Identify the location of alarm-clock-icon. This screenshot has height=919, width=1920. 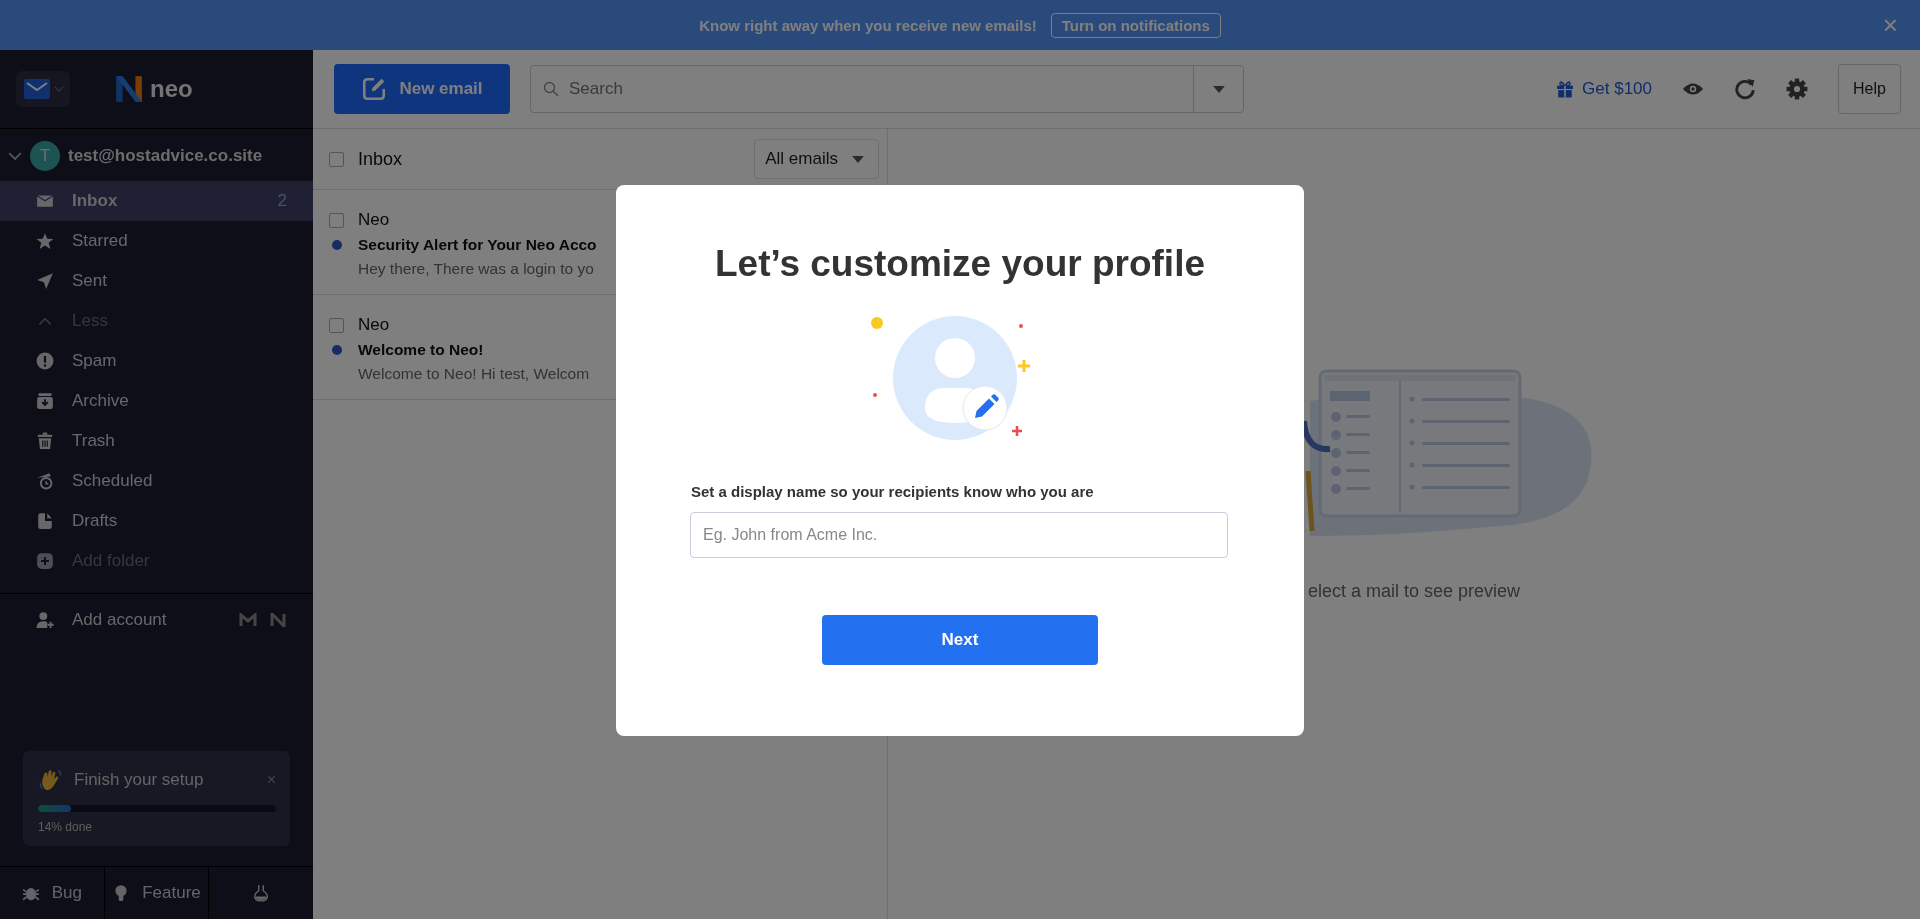
(45, 481).